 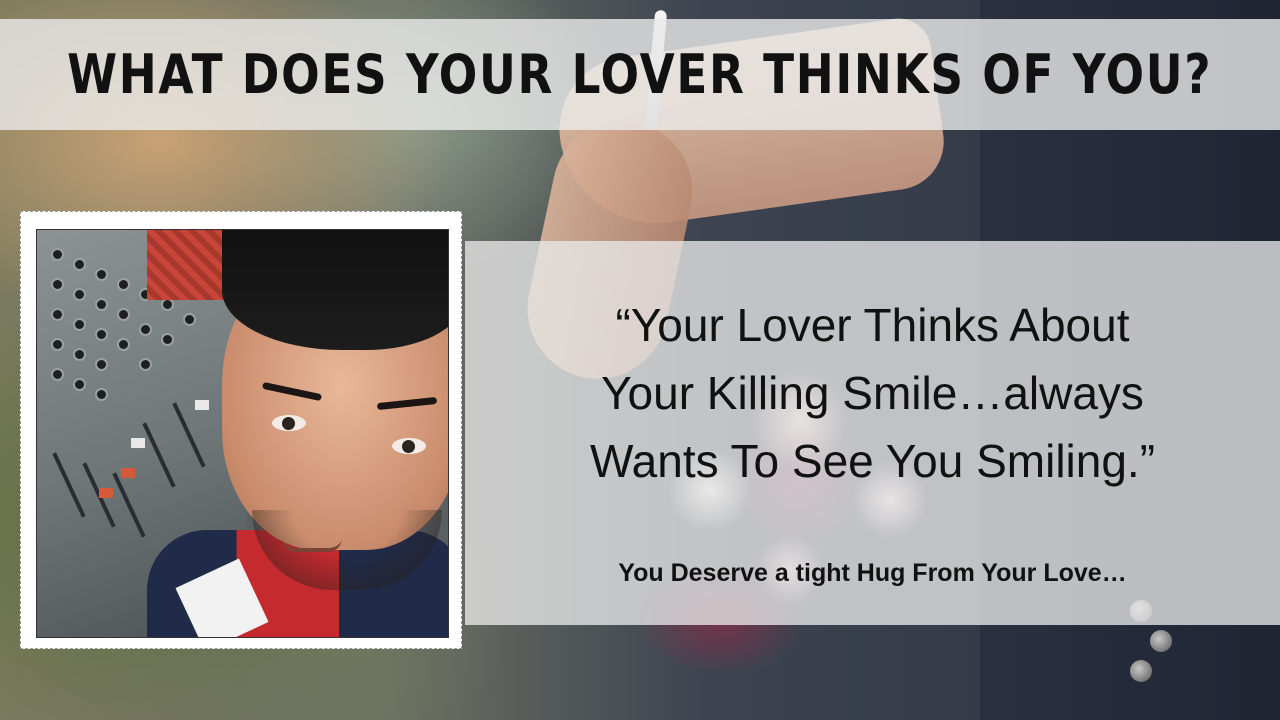 I want to click on quote-line-1: “Your Lover Thinks About, so click(x=872, y=325).